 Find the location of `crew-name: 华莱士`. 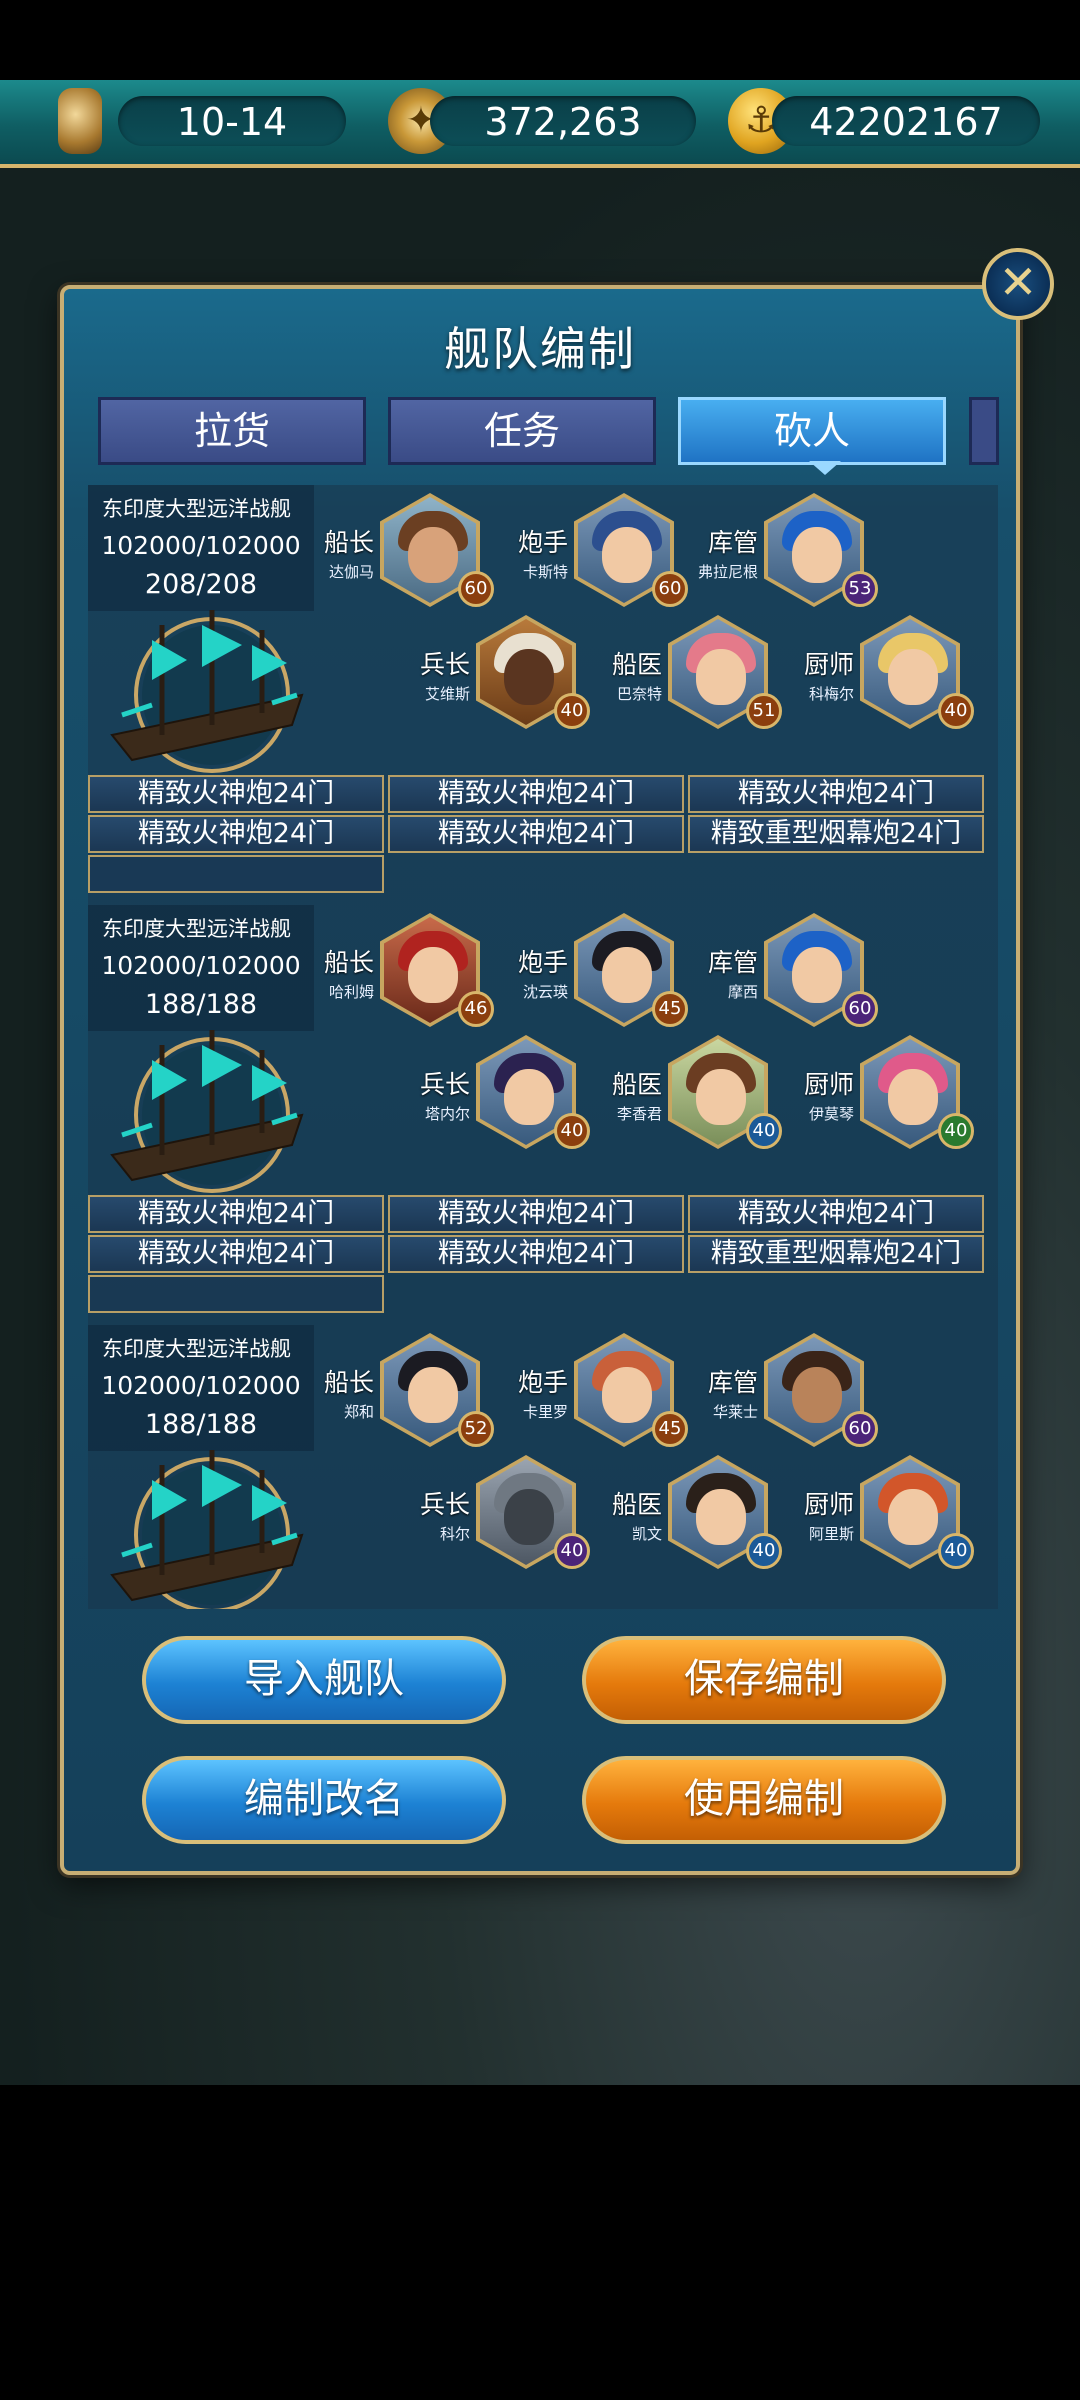

crew-name: 华莱士 is located at coordinates (735, 1412).